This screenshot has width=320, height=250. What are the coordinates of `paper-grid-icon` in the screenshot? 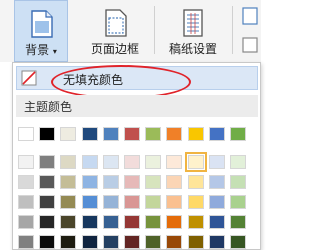 It's located at (193, 23).